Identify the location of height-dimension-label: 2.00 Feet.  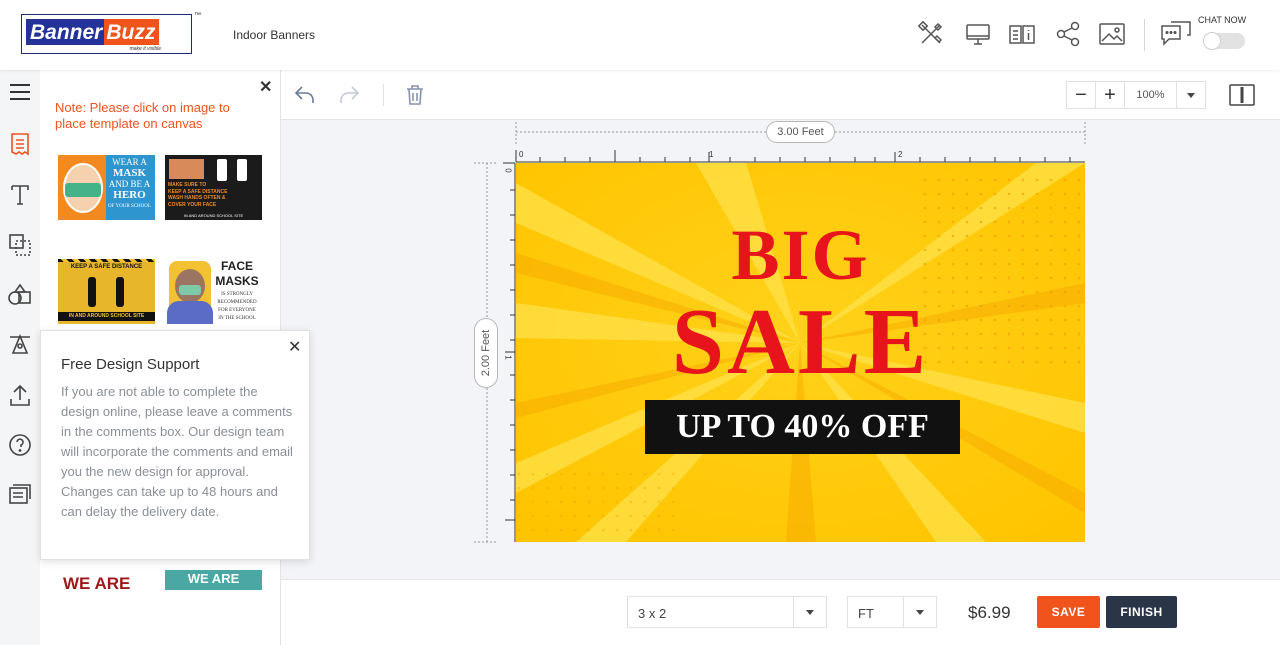
(486, 353).